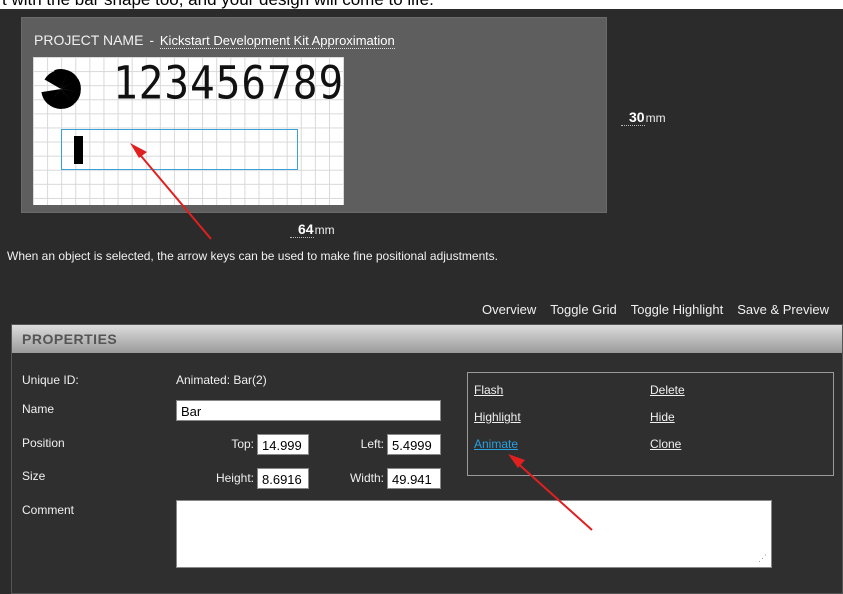 Image resolution: width=843 pixels, height=594 pixels. What do you see at coordinates (509, 309) in the screenshot?
I see `overview-link: Overview` at bounding box center [509, 309].